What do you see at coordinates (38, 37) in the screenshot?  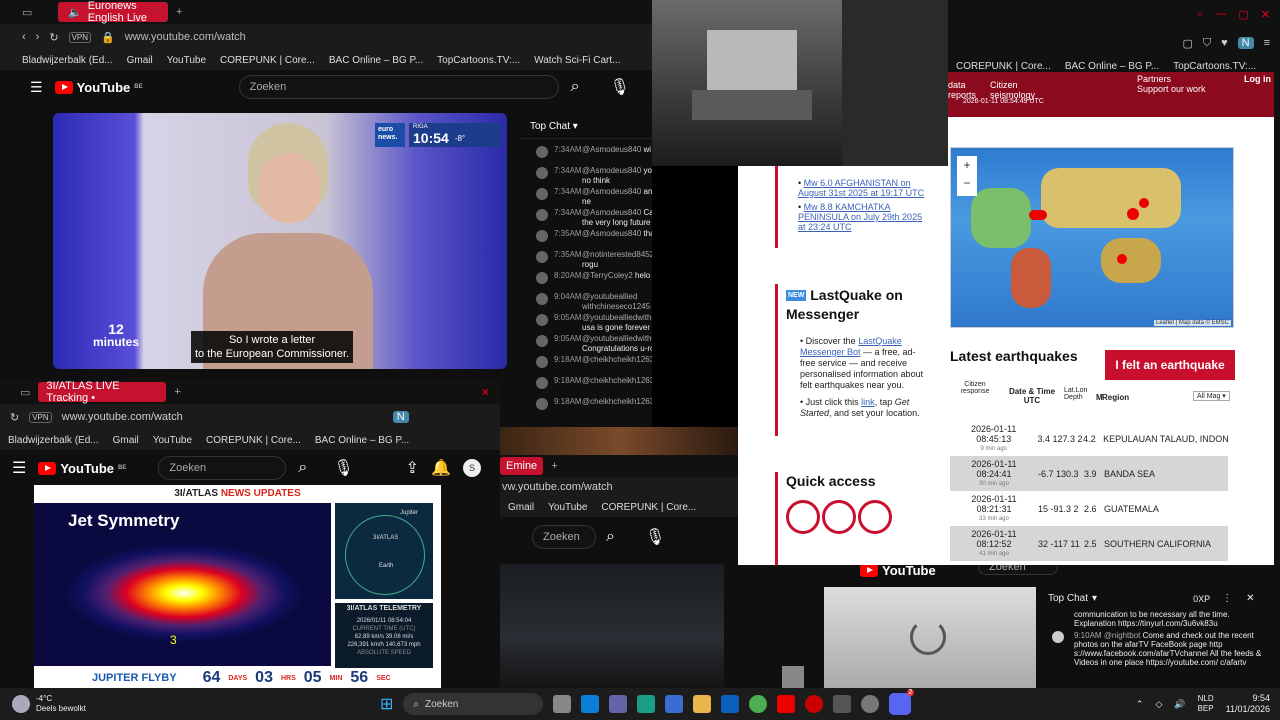 I see `forward-icon: ›` at bounding box center [38, 37].